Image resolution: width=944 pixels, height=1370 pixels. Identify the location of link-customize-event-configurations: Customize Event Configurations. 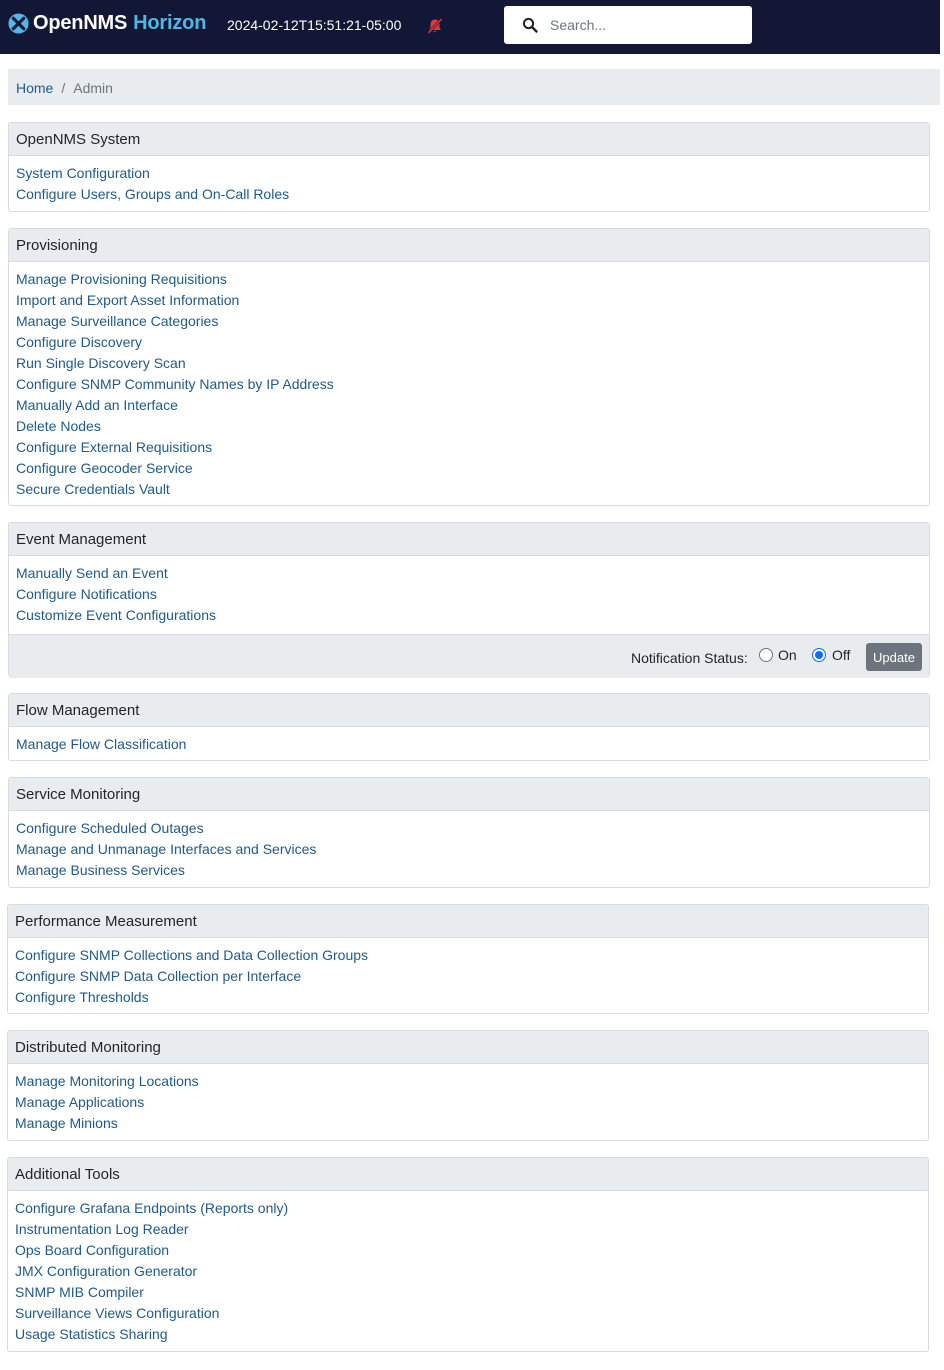
(469, 617).